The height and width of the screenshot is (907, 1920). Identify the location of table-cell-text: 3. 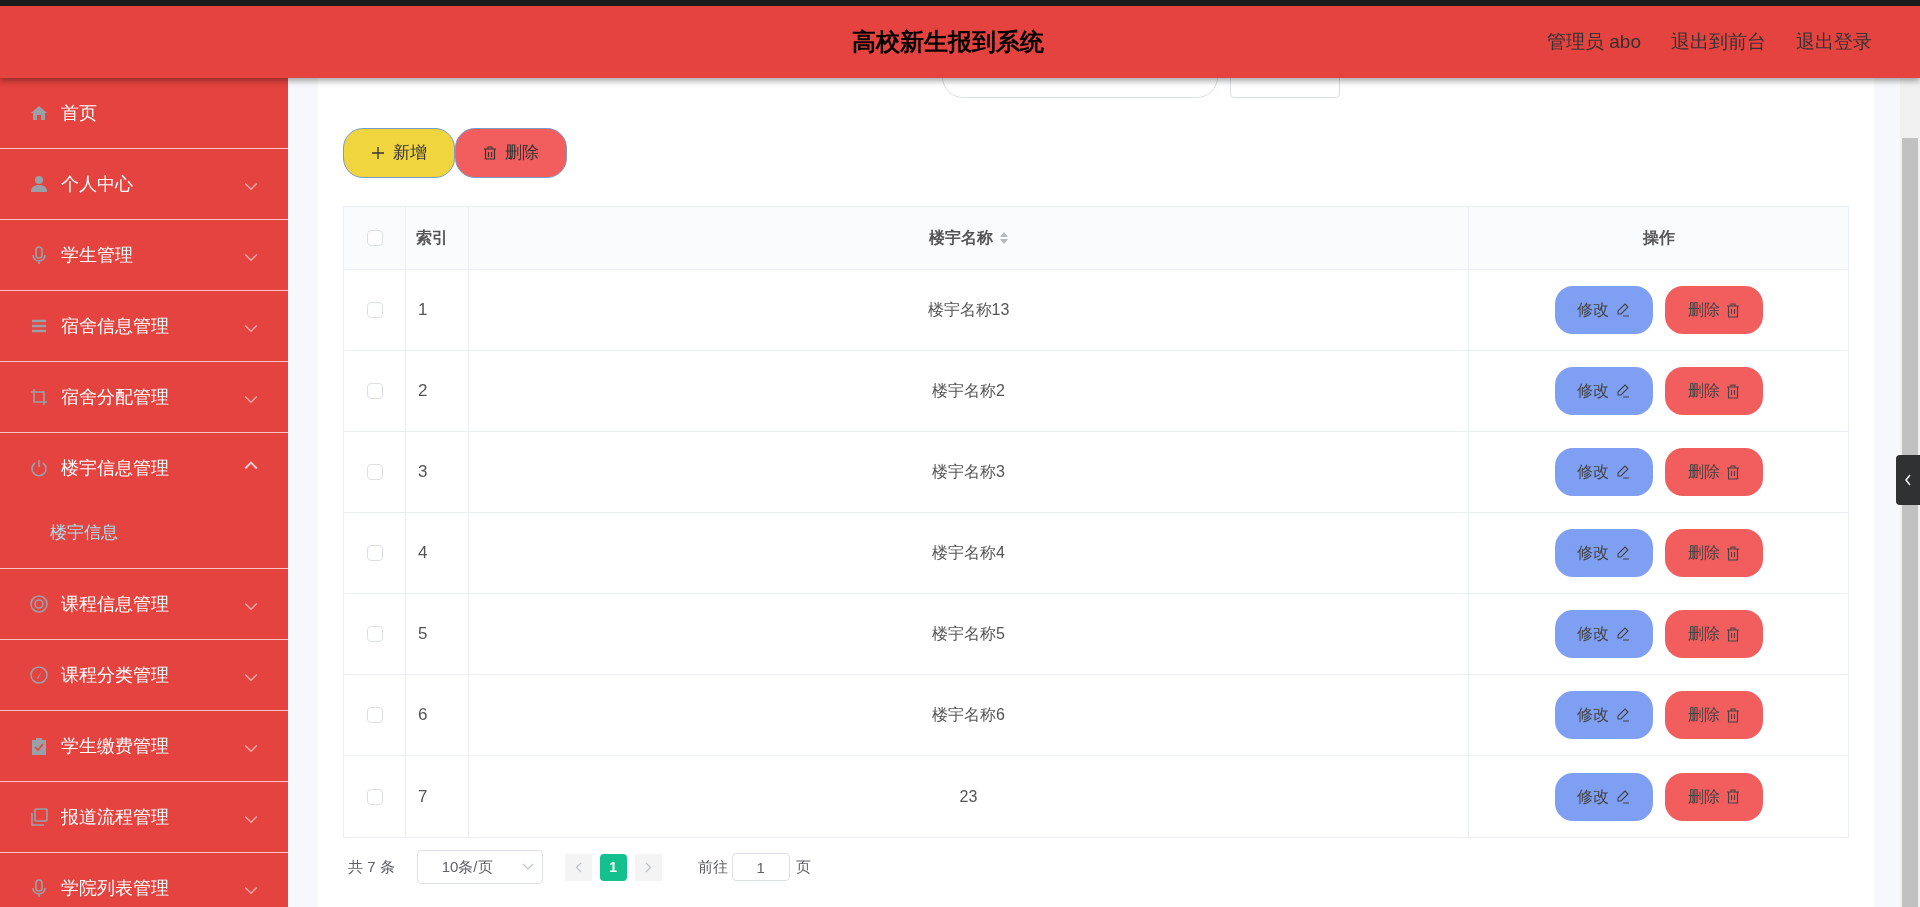
(423, 472).